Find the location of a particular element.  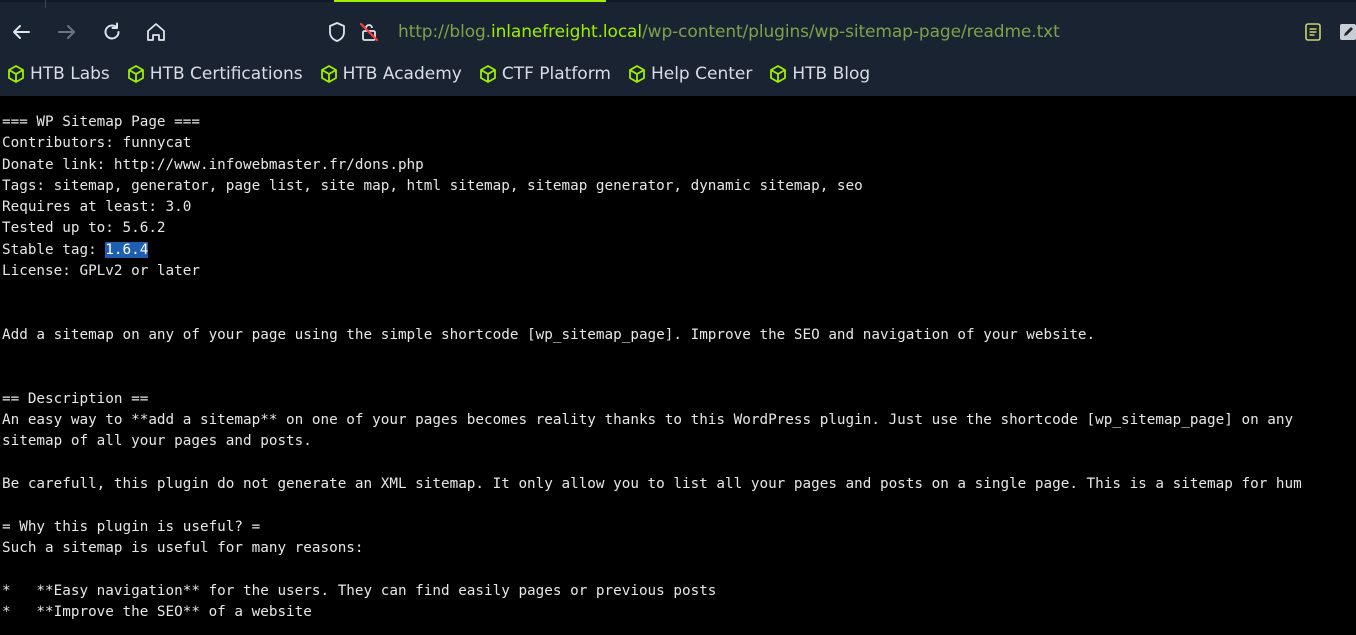

description-line-2: sitemap of all your pages and posts. is located at coordinates (157, 441).